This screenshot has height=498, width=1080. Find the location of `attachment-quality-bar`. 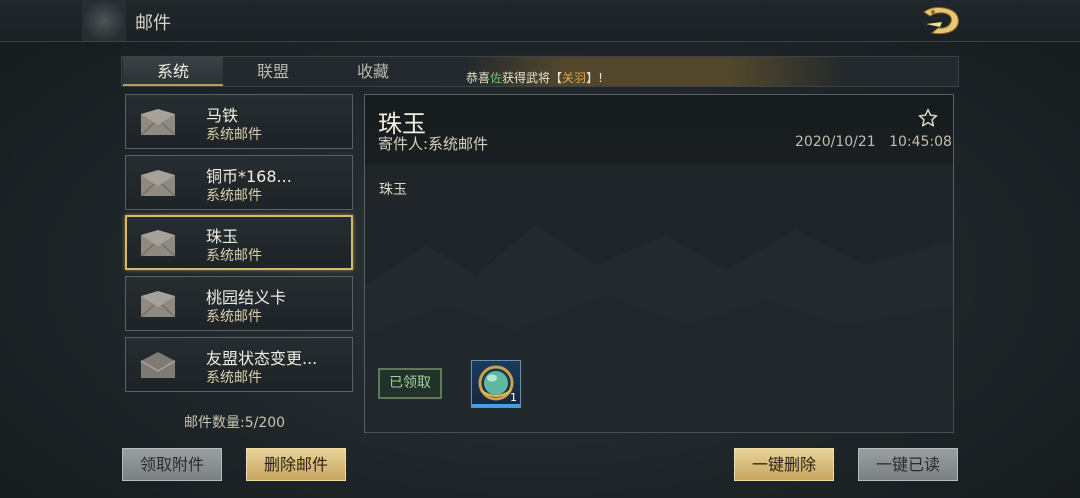

attachment-quality-bar is located at coordinates (496, 405).